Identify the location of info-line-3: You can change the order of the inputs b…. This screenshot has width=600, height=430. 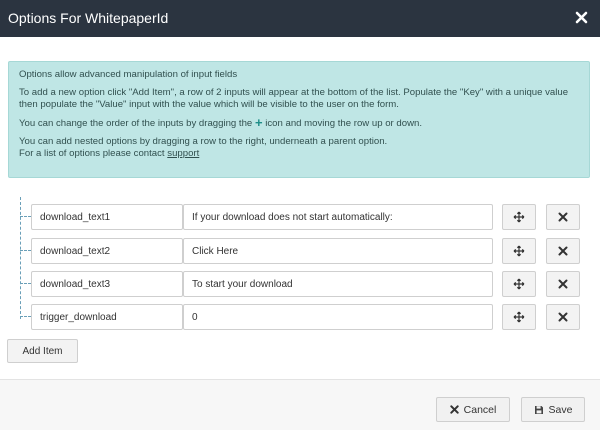
(299, 122).